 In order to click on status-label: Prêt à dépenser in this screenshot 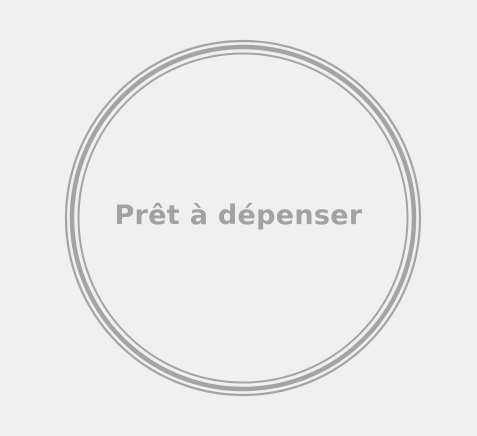, I will do `click(238, 215)`.